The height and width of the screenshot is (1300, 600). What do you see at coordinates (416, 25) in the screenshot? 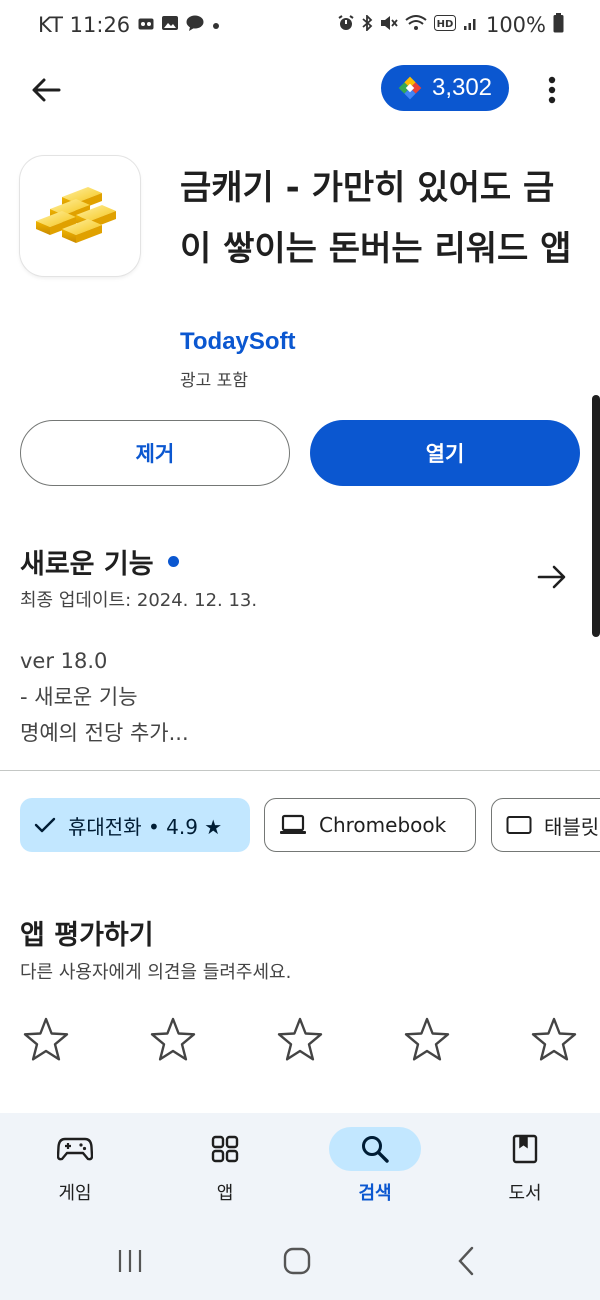
I see `wifi-icon` at bounding box center [416, 25].